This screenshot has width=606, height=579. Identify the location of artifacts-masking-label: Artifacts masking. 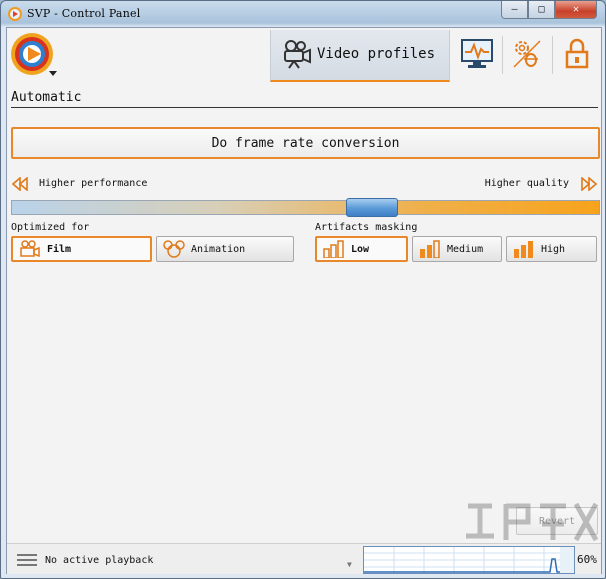
(366, 227).